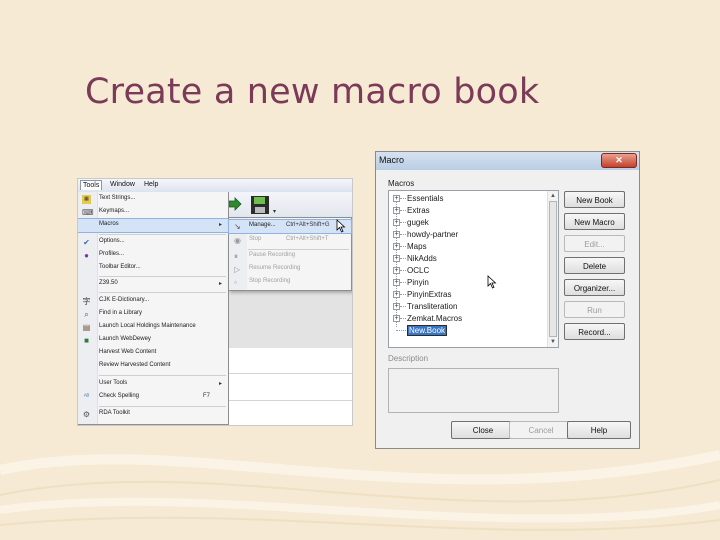 The height and width of the screenshot is (540, 720). What do you see at coordinates (153, 397) in the screenshot?
I see `menu-item-check-spelling: ᴬᴮ Check Spelling F7` at bounding box center [153, 397].